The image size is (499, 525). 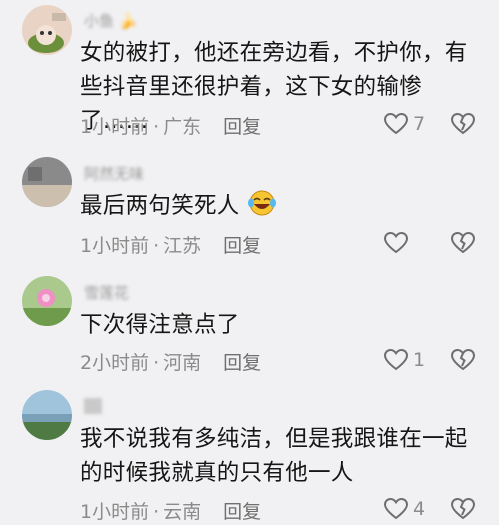 I want to click on laughing-tears-emoji, so click(x=262, y=203).